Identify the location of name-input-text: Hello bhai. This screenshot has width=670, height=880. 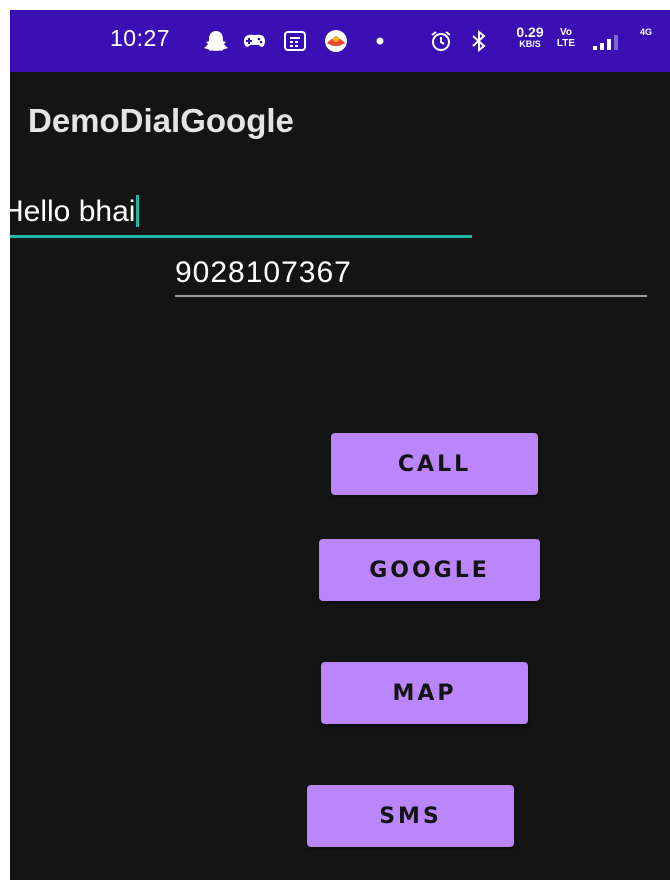
(73, 211).